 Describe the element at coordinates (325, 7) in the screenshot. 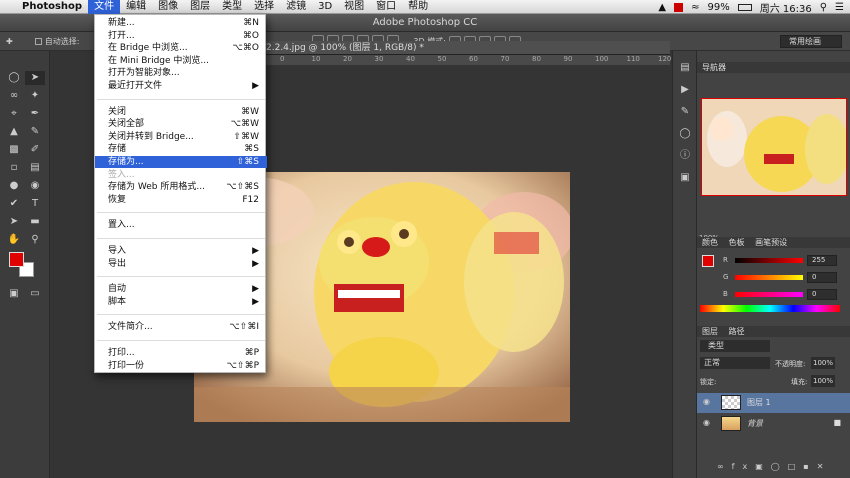

I see `menu-3d: 3D` at that location.